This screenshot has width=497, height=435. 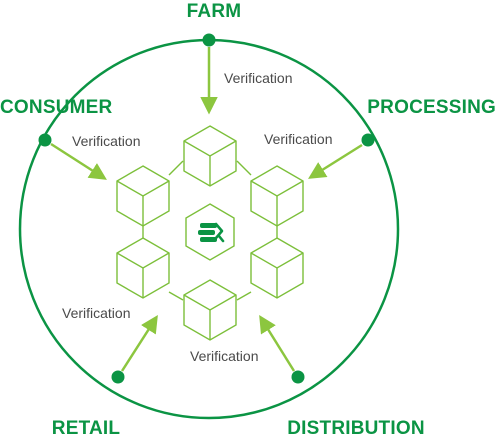 What do you see at coordinates (56, 107) in the screenshot?
I see `consumer-label: CONSUMER` at bounding box center [56, 107].